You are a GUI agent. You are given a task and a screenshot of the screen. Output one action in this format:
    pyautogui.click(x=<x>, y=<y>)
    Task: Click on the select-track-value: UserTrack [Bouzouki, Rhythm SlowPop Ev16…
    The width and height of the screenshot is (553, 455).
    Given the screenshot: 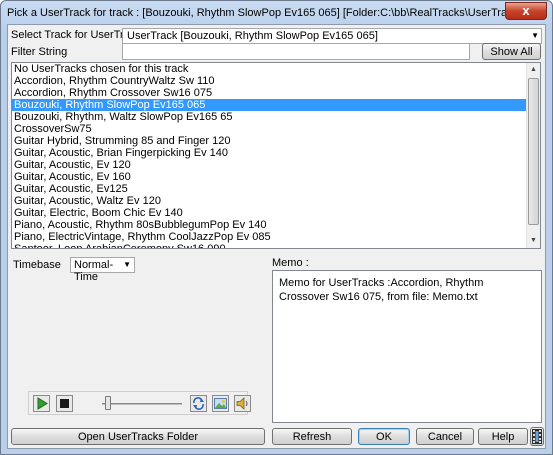 What is the action you would take?
    pyautogui.click(x=252, y=36)
    